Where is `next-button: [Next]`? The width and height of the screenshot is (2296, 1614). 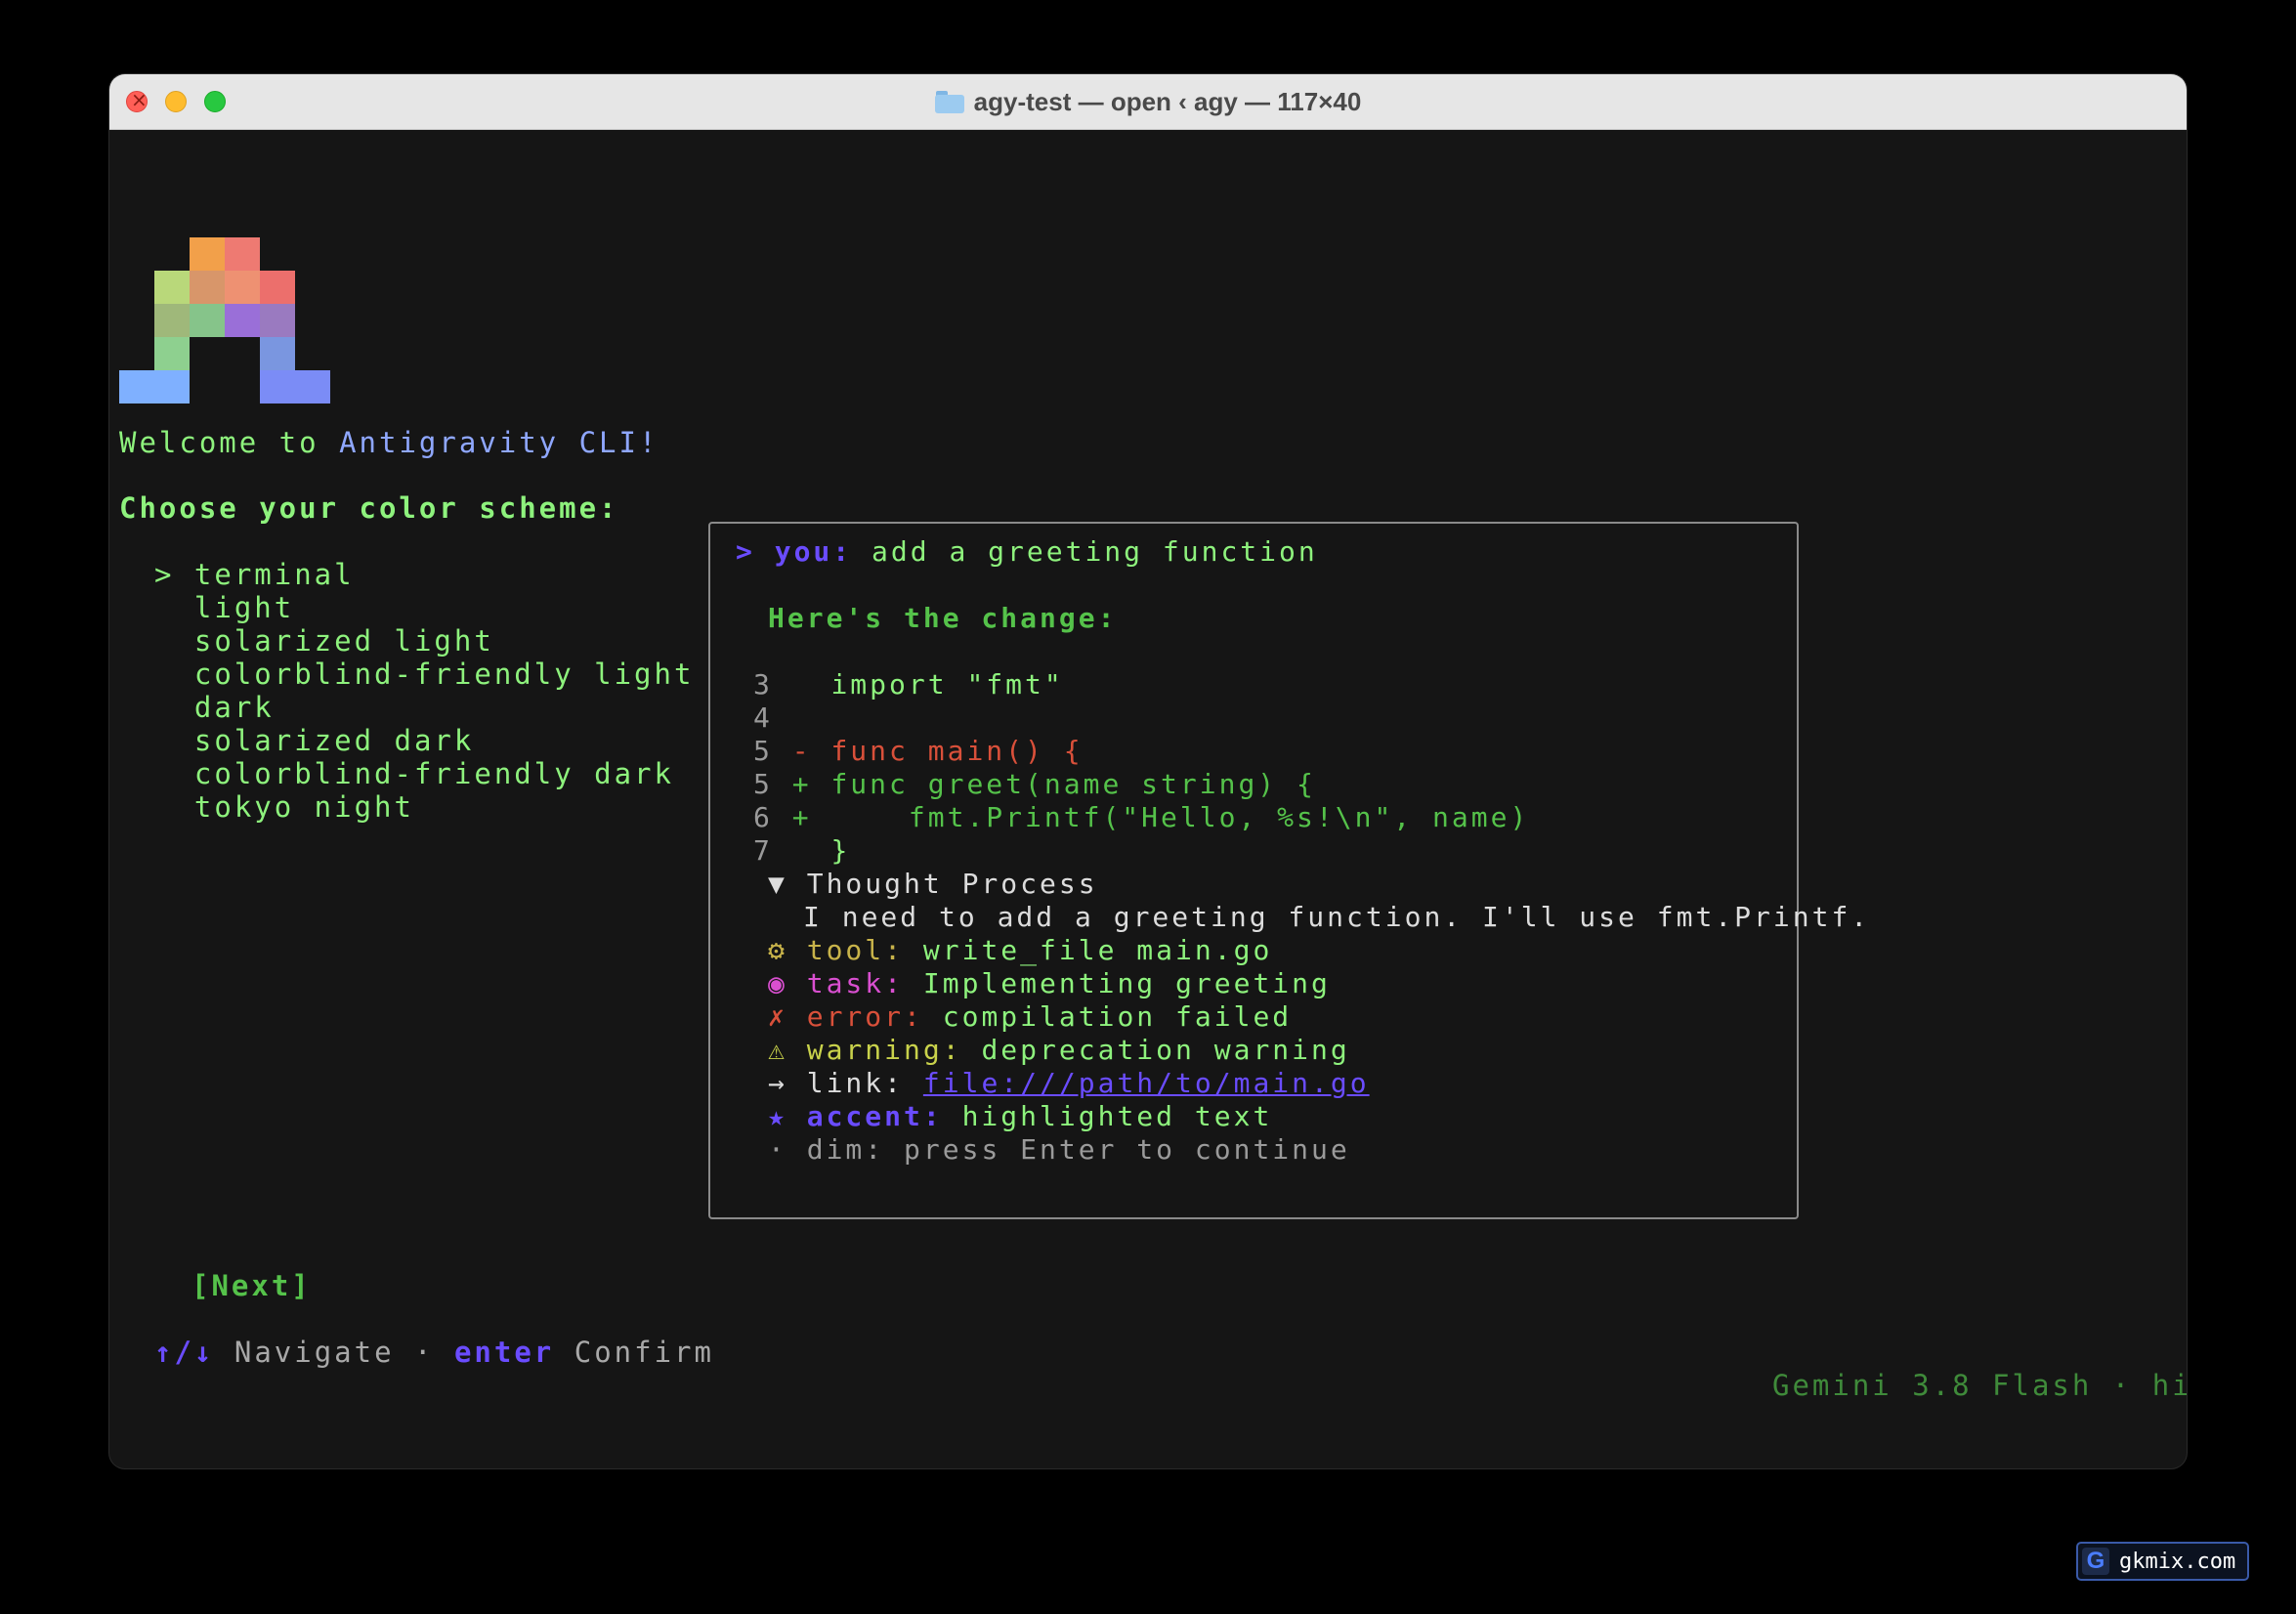 next-button: [Next] is located at coordinates (252, 1285).